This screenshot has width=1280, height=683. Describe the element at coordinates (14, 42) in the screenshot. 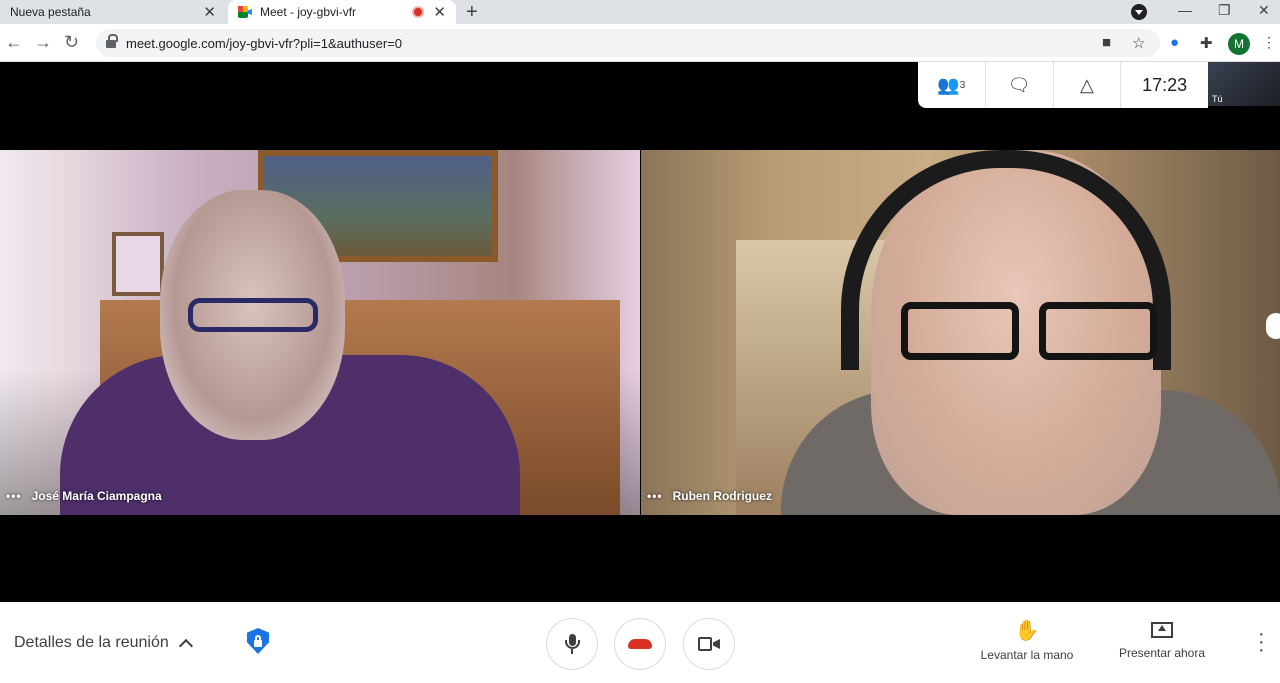

I see `back-icon: ←` at that location.